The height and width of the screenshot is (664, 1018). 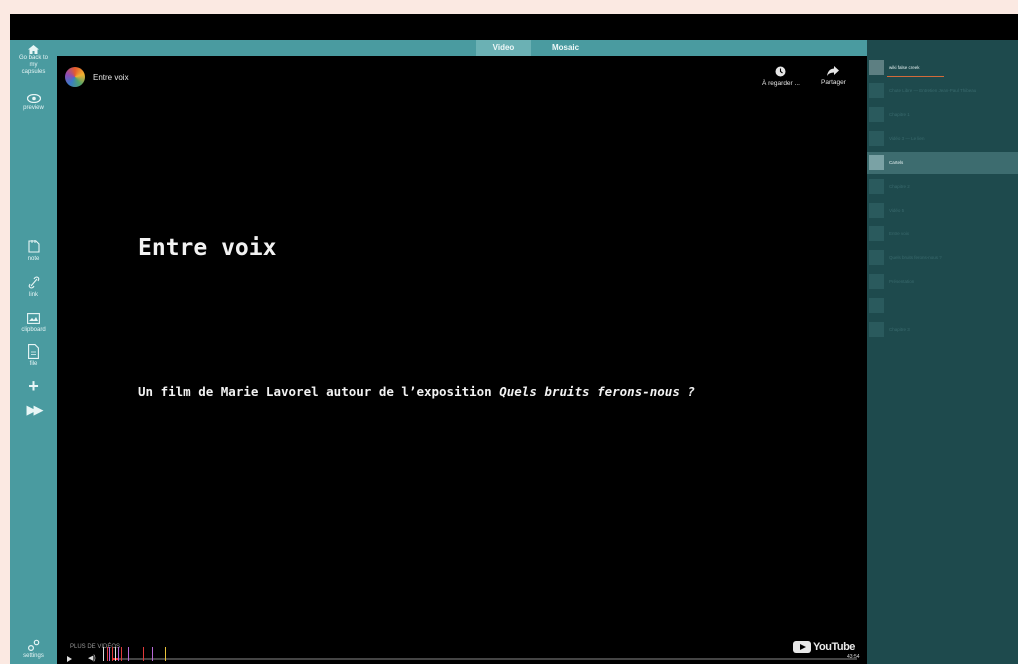 What do you see at coordinates (462, 655) in the screenshot?
I see `player-controls: ◀)` at bounding box center [462, 655].